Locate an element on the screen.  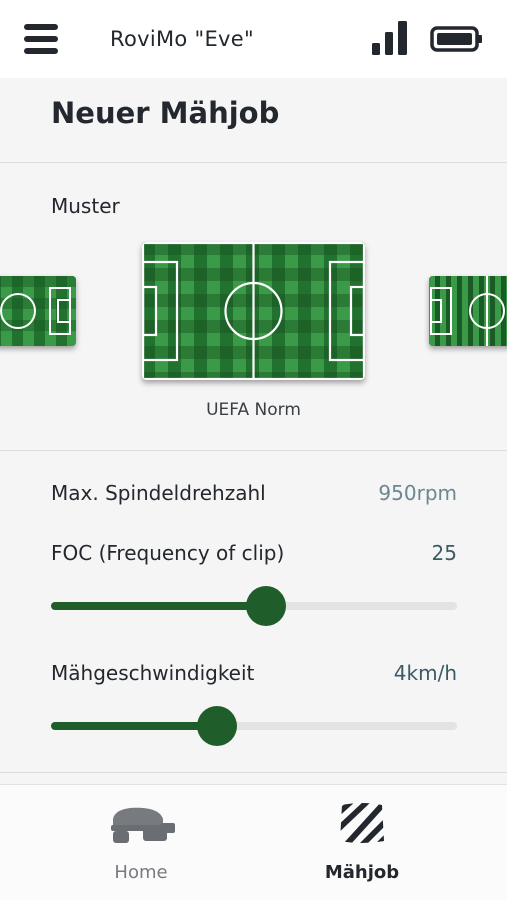
foc-slider is located at coordinates (254, 606).